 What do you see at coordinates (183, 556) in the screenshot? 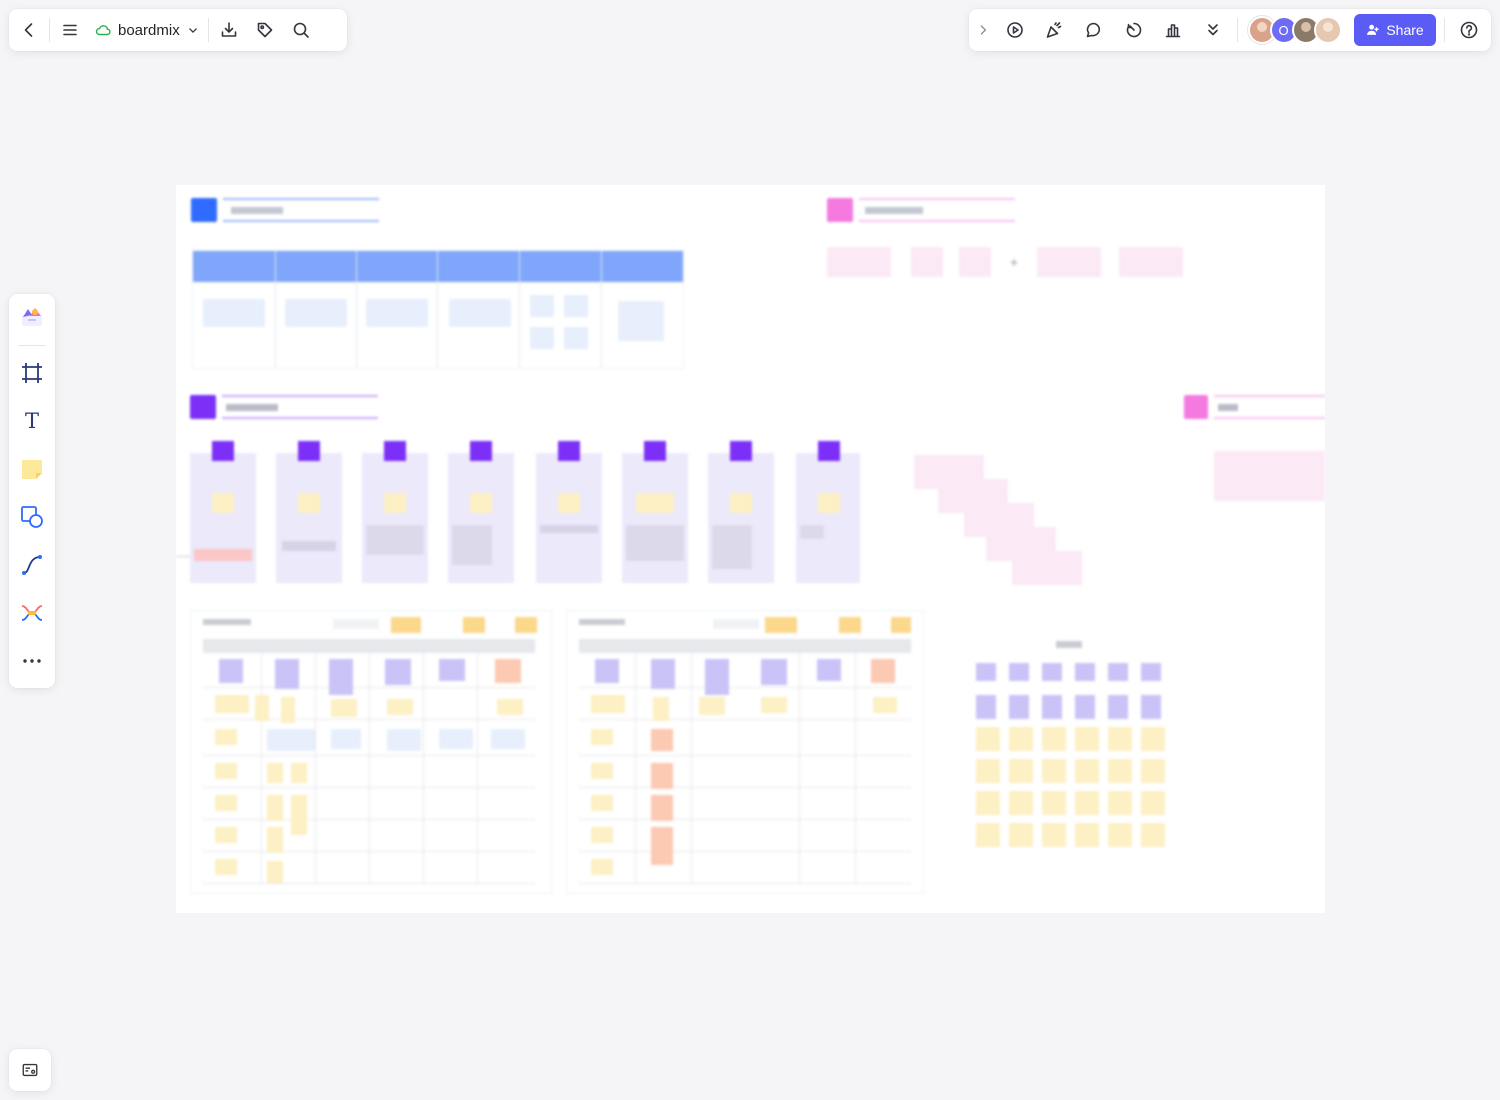
I see `connector-line` at bounding box center [183, 556].